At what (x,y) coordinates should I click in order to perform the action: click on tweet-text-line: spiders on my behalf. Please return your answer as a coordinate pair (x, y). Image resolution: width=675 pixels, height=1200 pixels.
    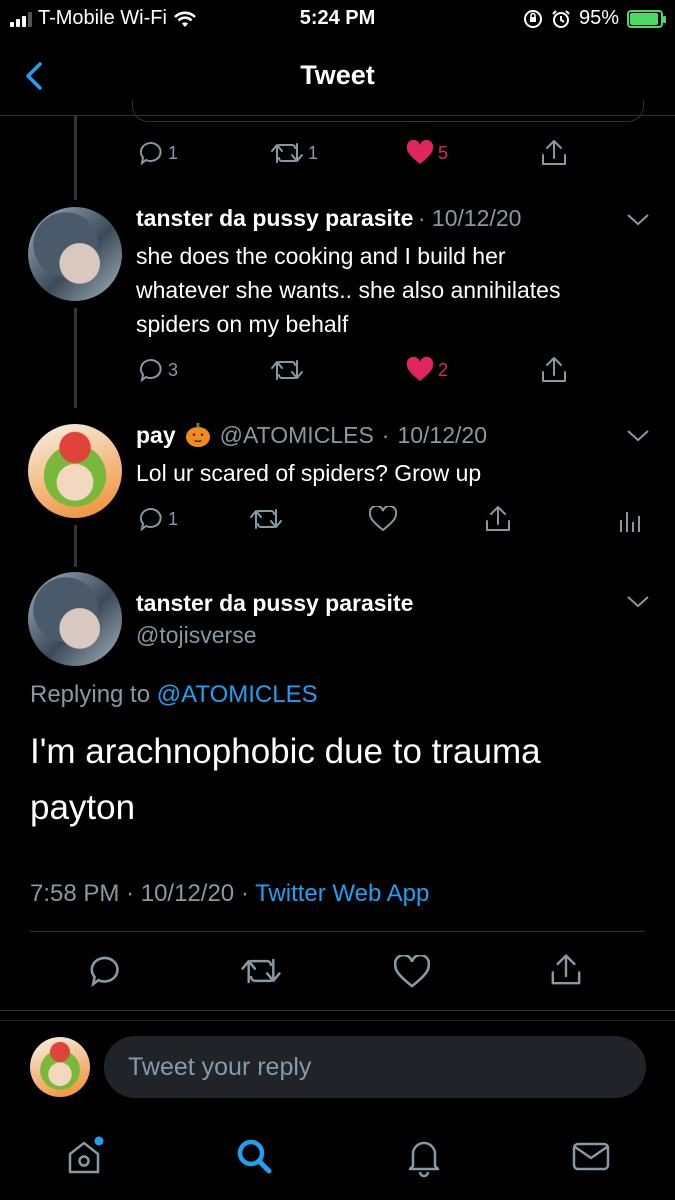
    Looking at the image, I should click on (242, 324).